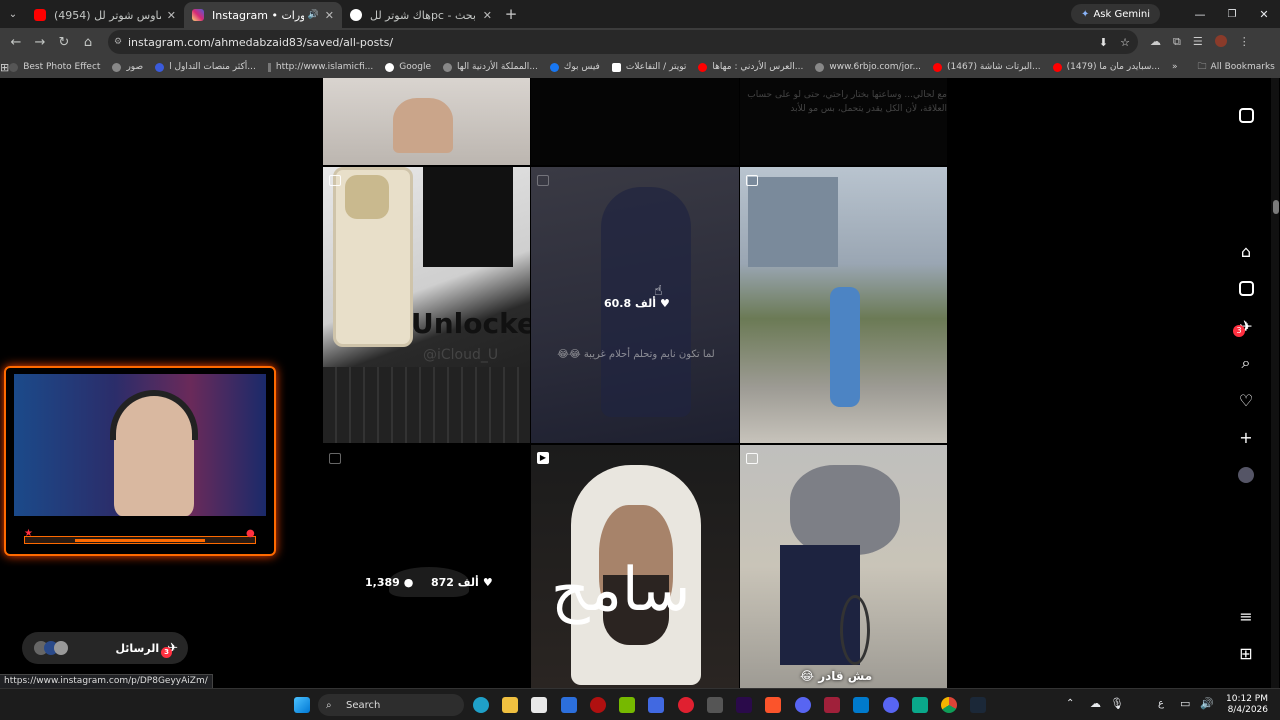 The width and height of the screenshot is (1280, 720). I want to click on post-tile: مش قادر 😂, so click(843, 566).